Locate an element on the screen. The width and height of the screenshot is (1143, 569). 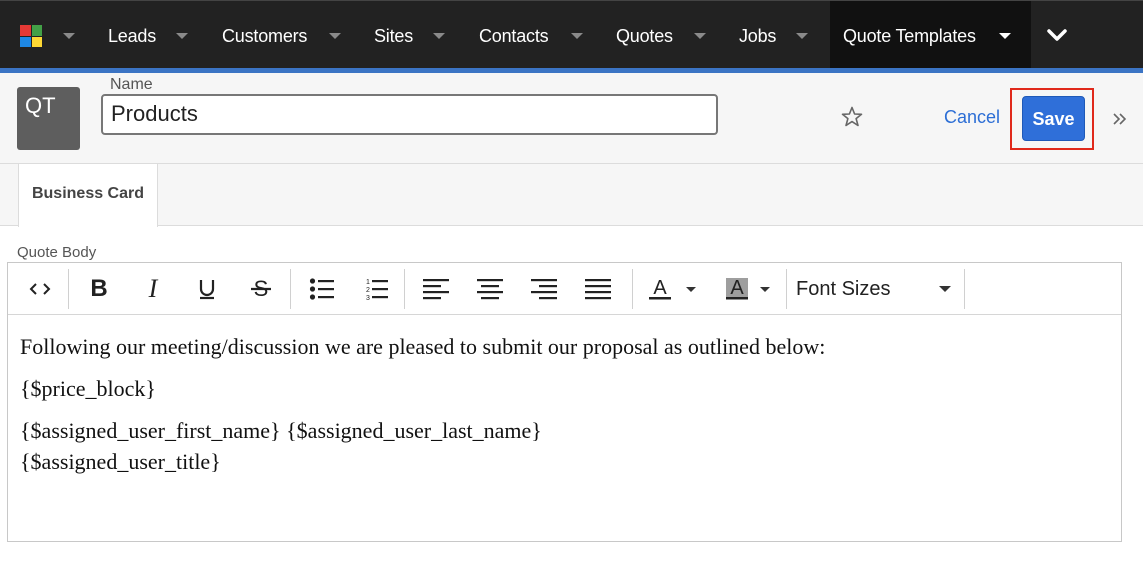
name-input: Products is located at coordinates (409, 114).